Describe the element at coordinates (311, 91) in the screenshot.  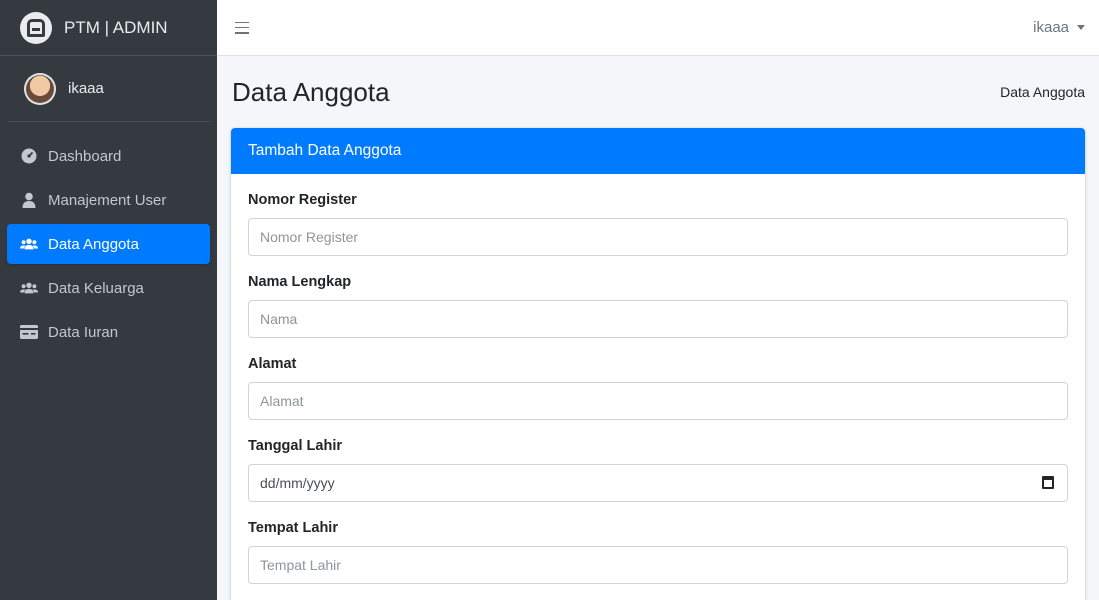
I see `page-title: Data Anggota` at that location.